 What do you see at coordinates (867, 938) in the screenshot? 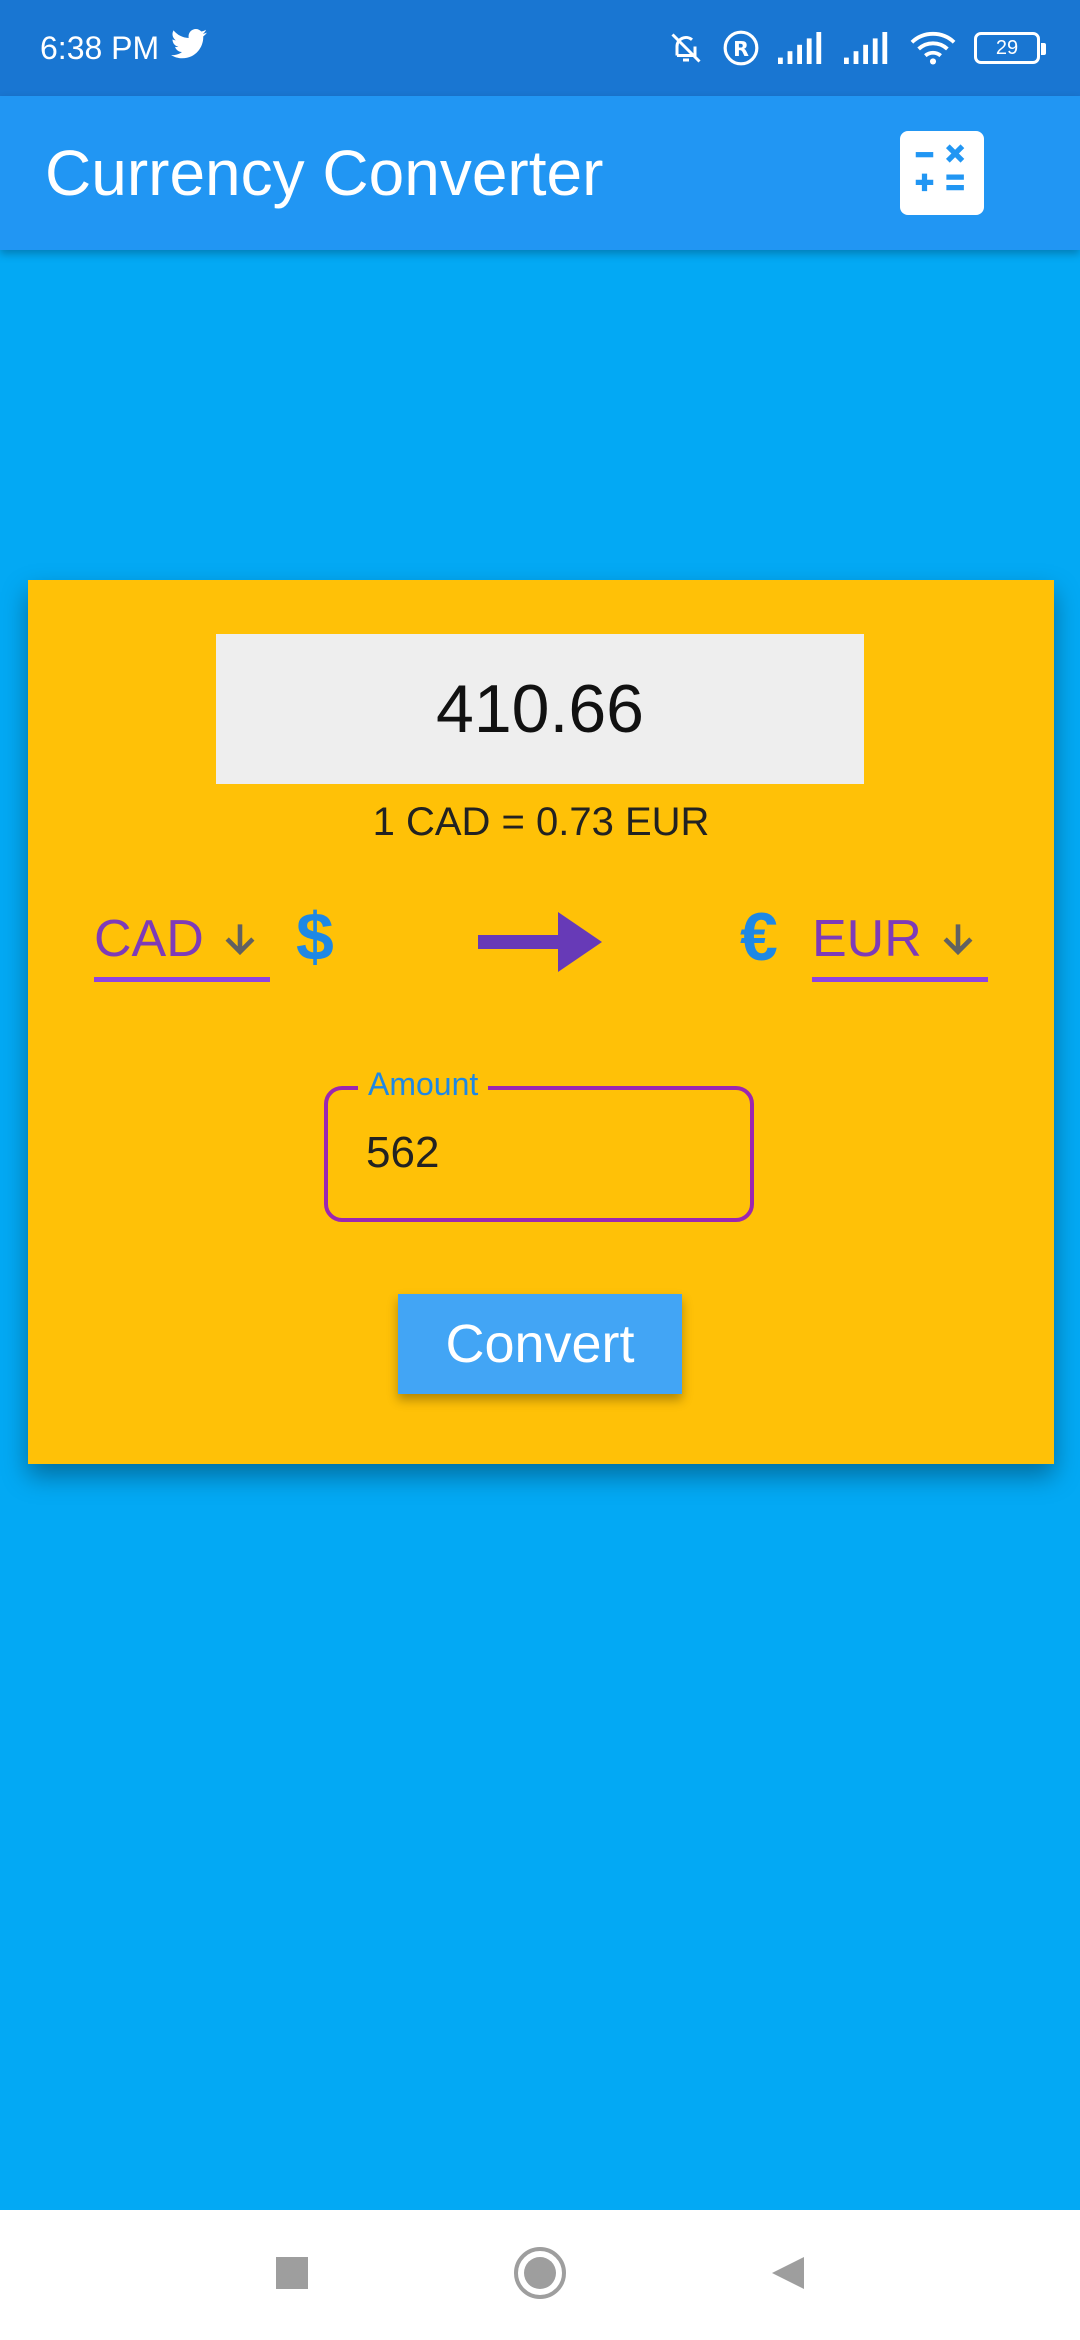
I see `to-currency-label: EUR` at bounding box center [867, 938].